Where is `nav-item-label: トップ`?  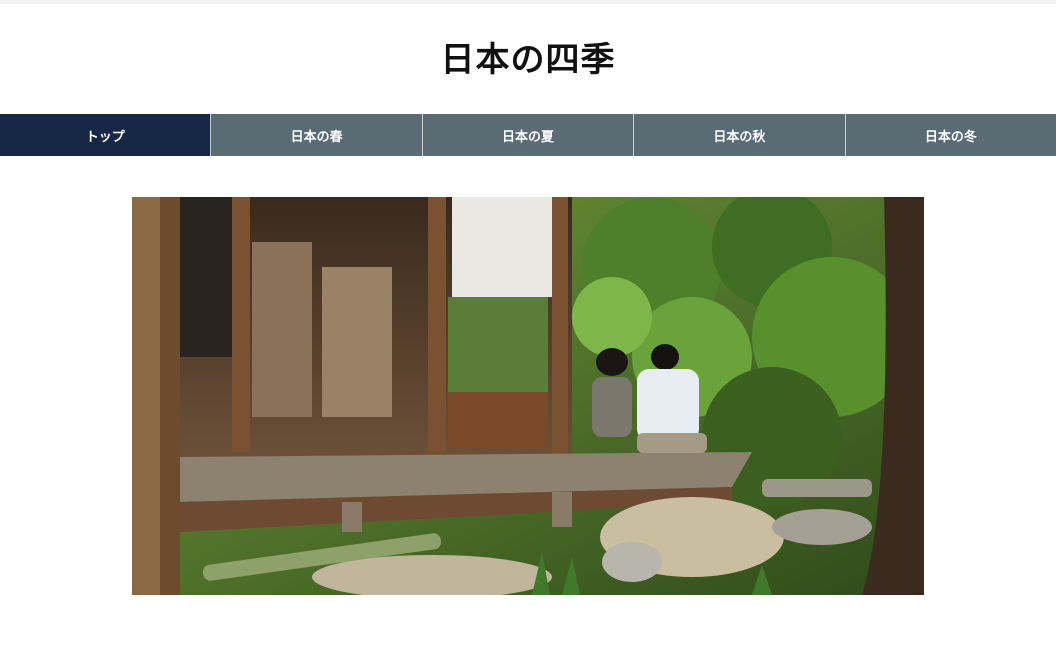
nav-item-label: トップ is located at coordinates (105, 137).